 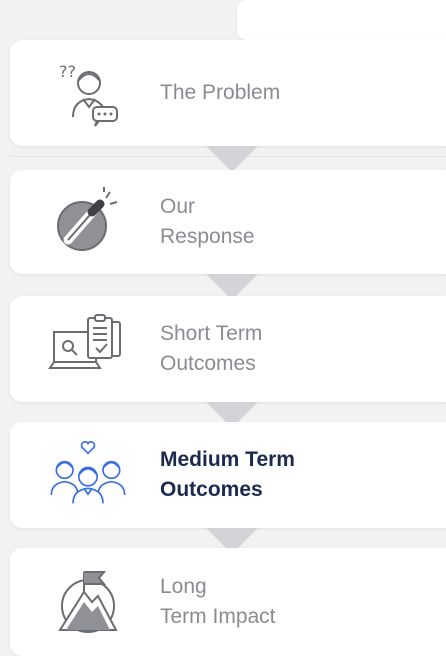 What do you see at coordinates (207, 221) in the screenshot?
I see `step-label: Our Response` at bounding box center [207, 221].